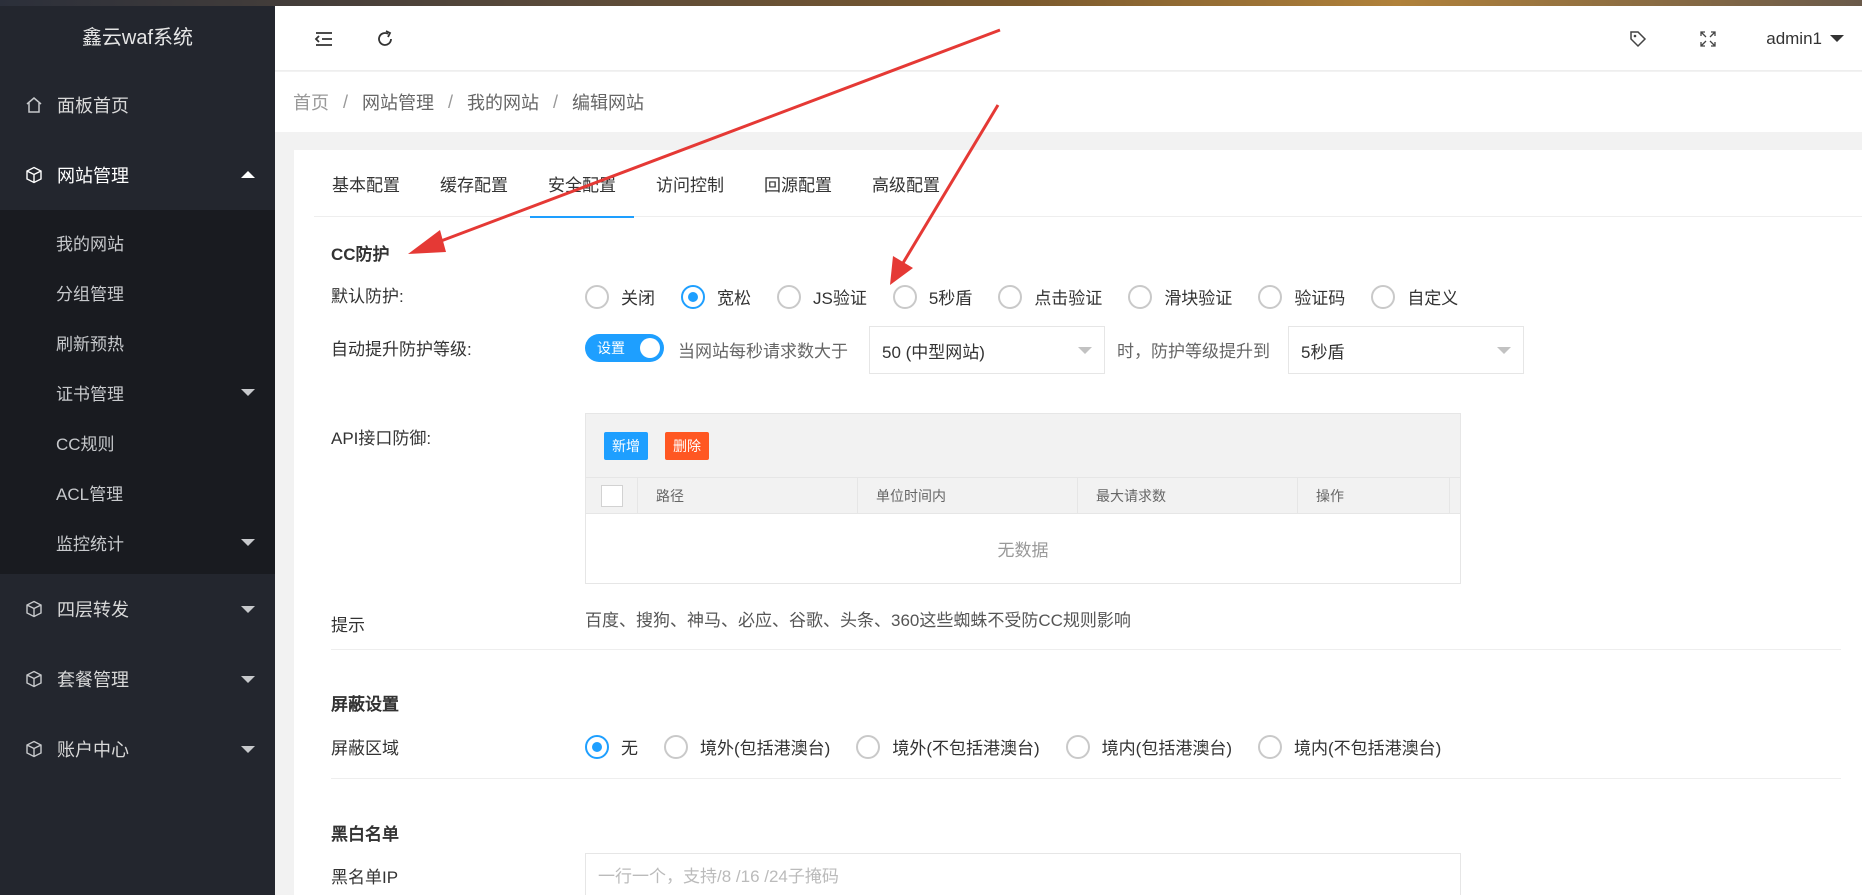 The image size is (1862, 895). I want to click on menu-fold-icon, so click(324, 38).